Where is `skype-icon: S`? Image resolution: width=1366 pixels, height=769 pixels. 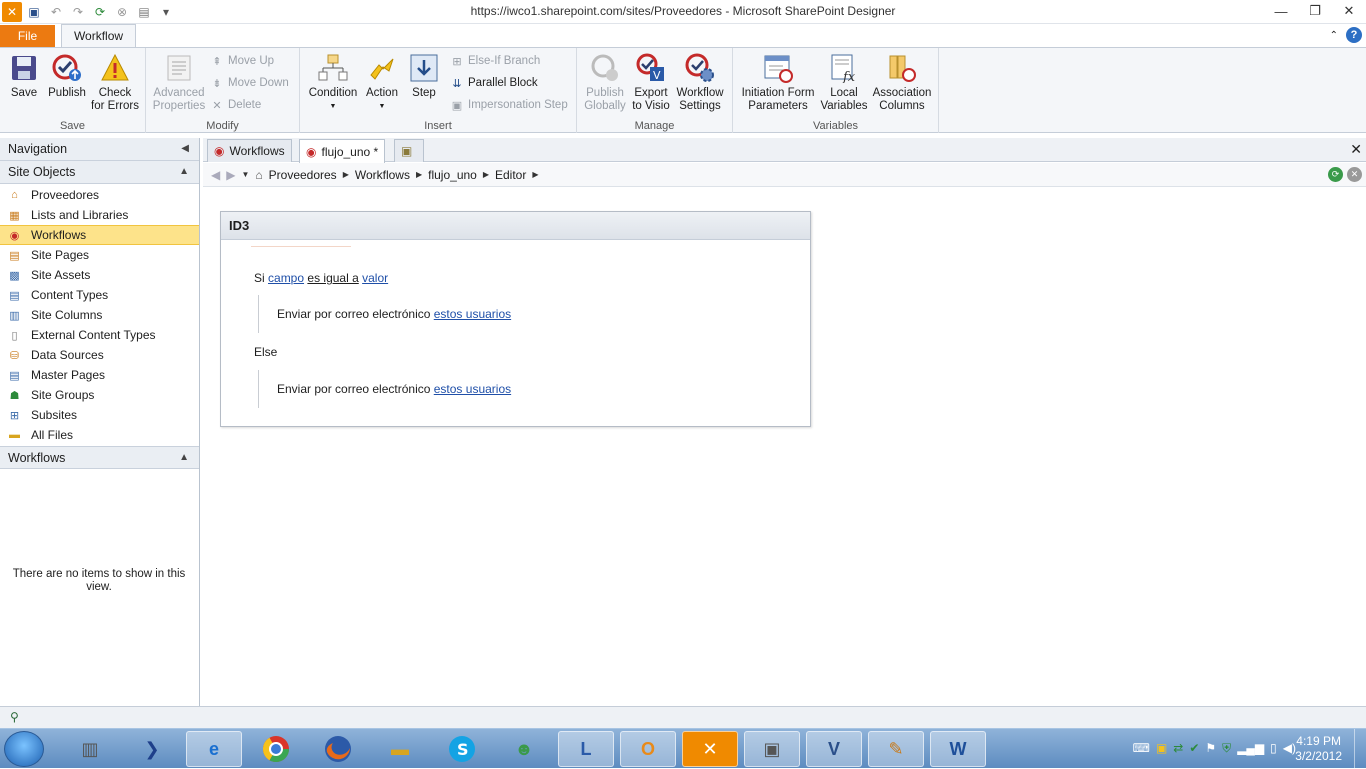
skype-icon: S is located at coordinates (462, 749).